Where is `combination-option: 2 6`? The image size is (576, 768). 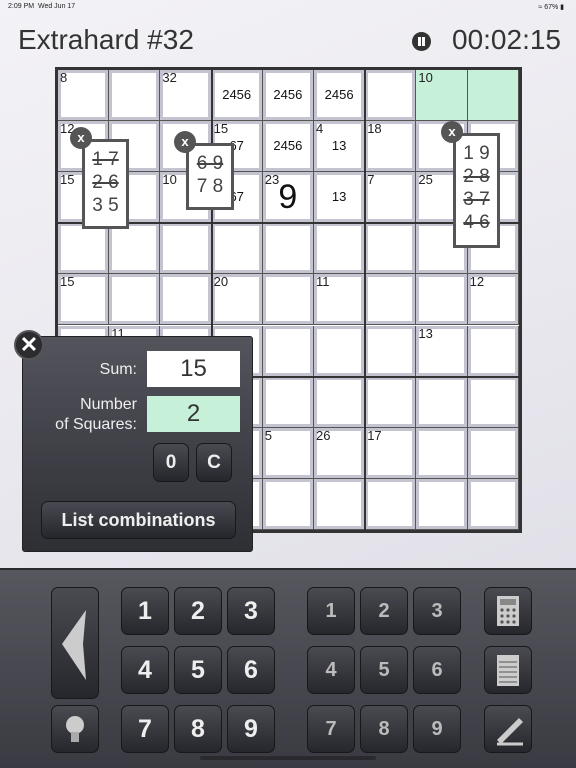 combination-option: 2 6 is located at coordinates (105, 182).